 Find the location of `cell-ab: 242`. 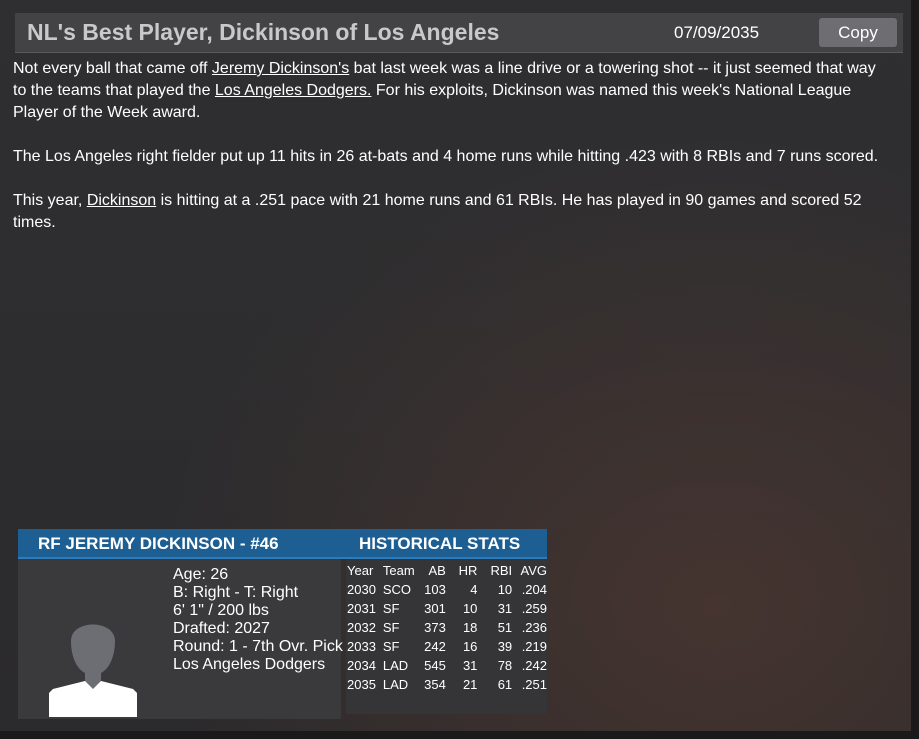

cell-ab: 242 is located at coordinates (435, 646).